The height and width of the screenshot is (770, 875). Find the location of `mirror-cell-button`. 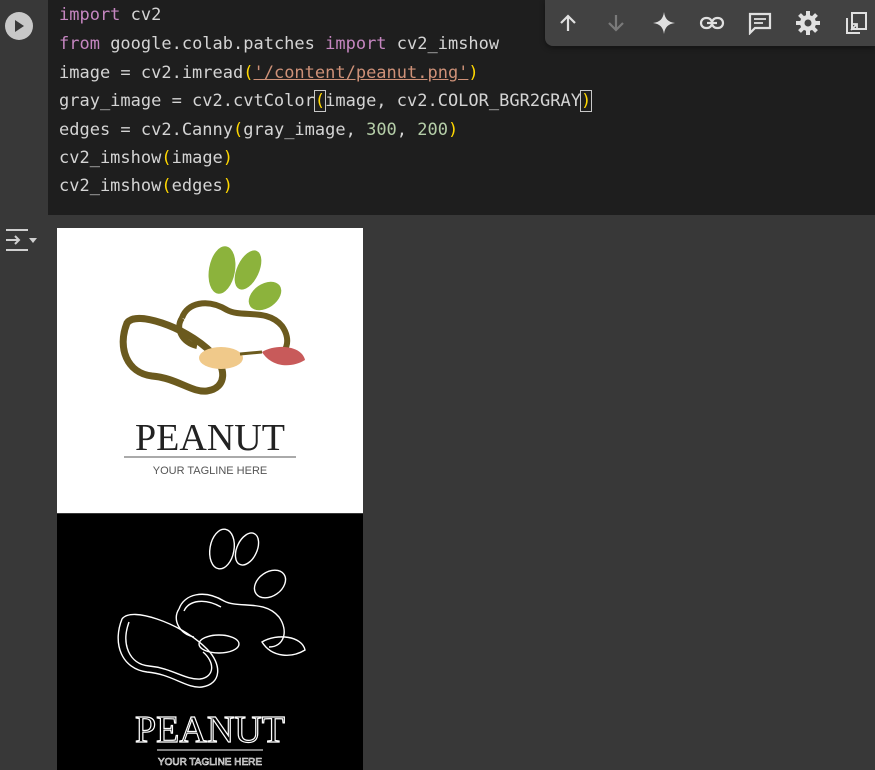

mirror-cell-button is located at coordinates (856, 23).